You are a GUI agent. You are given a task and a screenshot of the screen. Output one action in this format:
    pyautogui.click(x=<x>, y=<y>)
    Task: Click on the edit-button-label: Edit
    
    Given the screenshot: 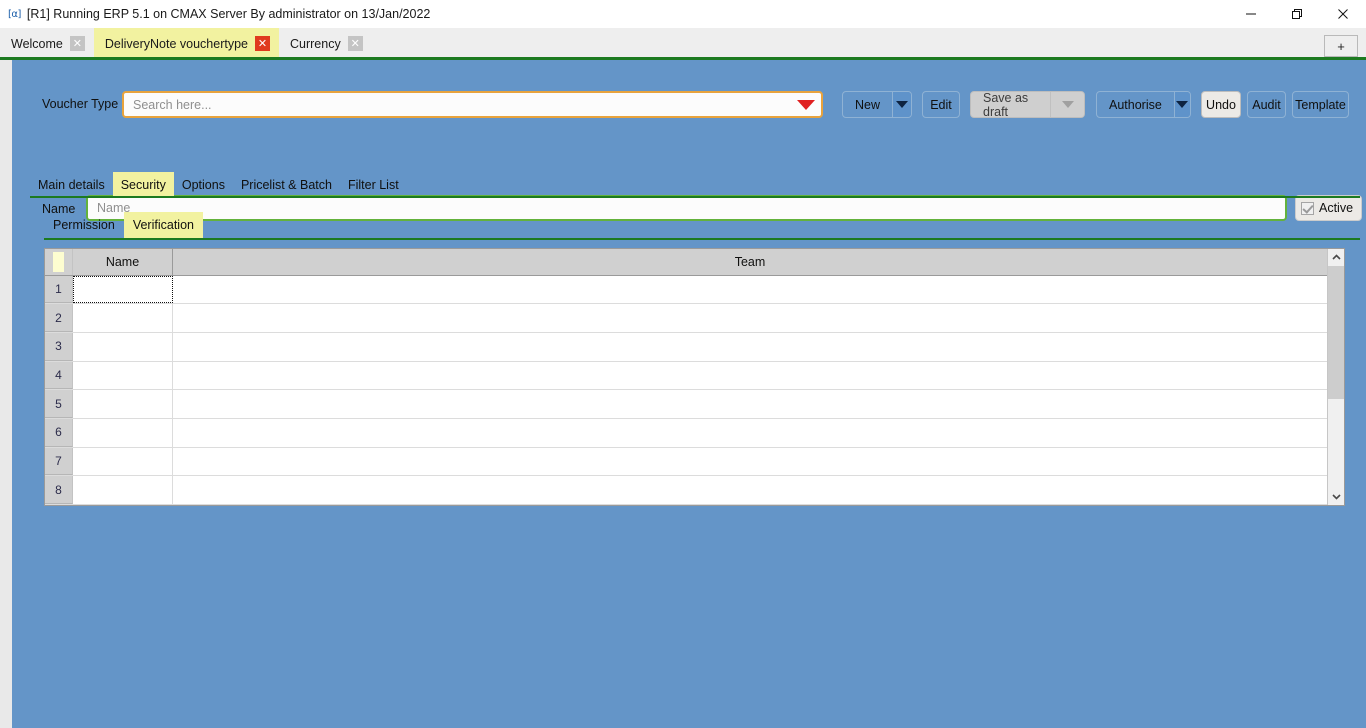 What is the action you would take?
    pyautogui.click(x=941, y=104)
    